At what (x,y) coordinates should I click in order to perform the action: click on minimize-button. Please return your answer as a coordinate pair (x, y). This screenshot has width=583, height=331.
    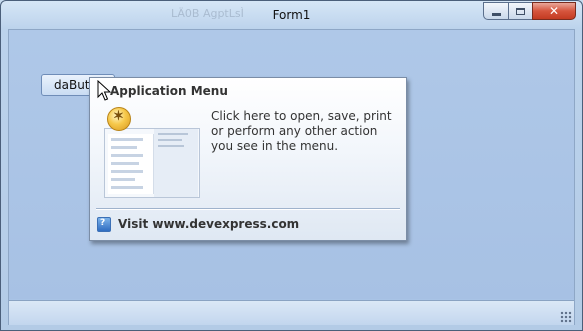
    Looking at the image, I should click on (496, 11).